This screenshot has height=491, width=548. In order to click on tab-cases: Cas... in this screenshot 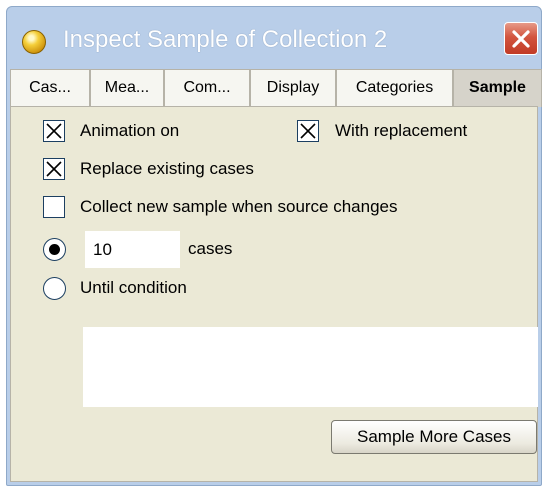, I will do `click(50, 88)`.